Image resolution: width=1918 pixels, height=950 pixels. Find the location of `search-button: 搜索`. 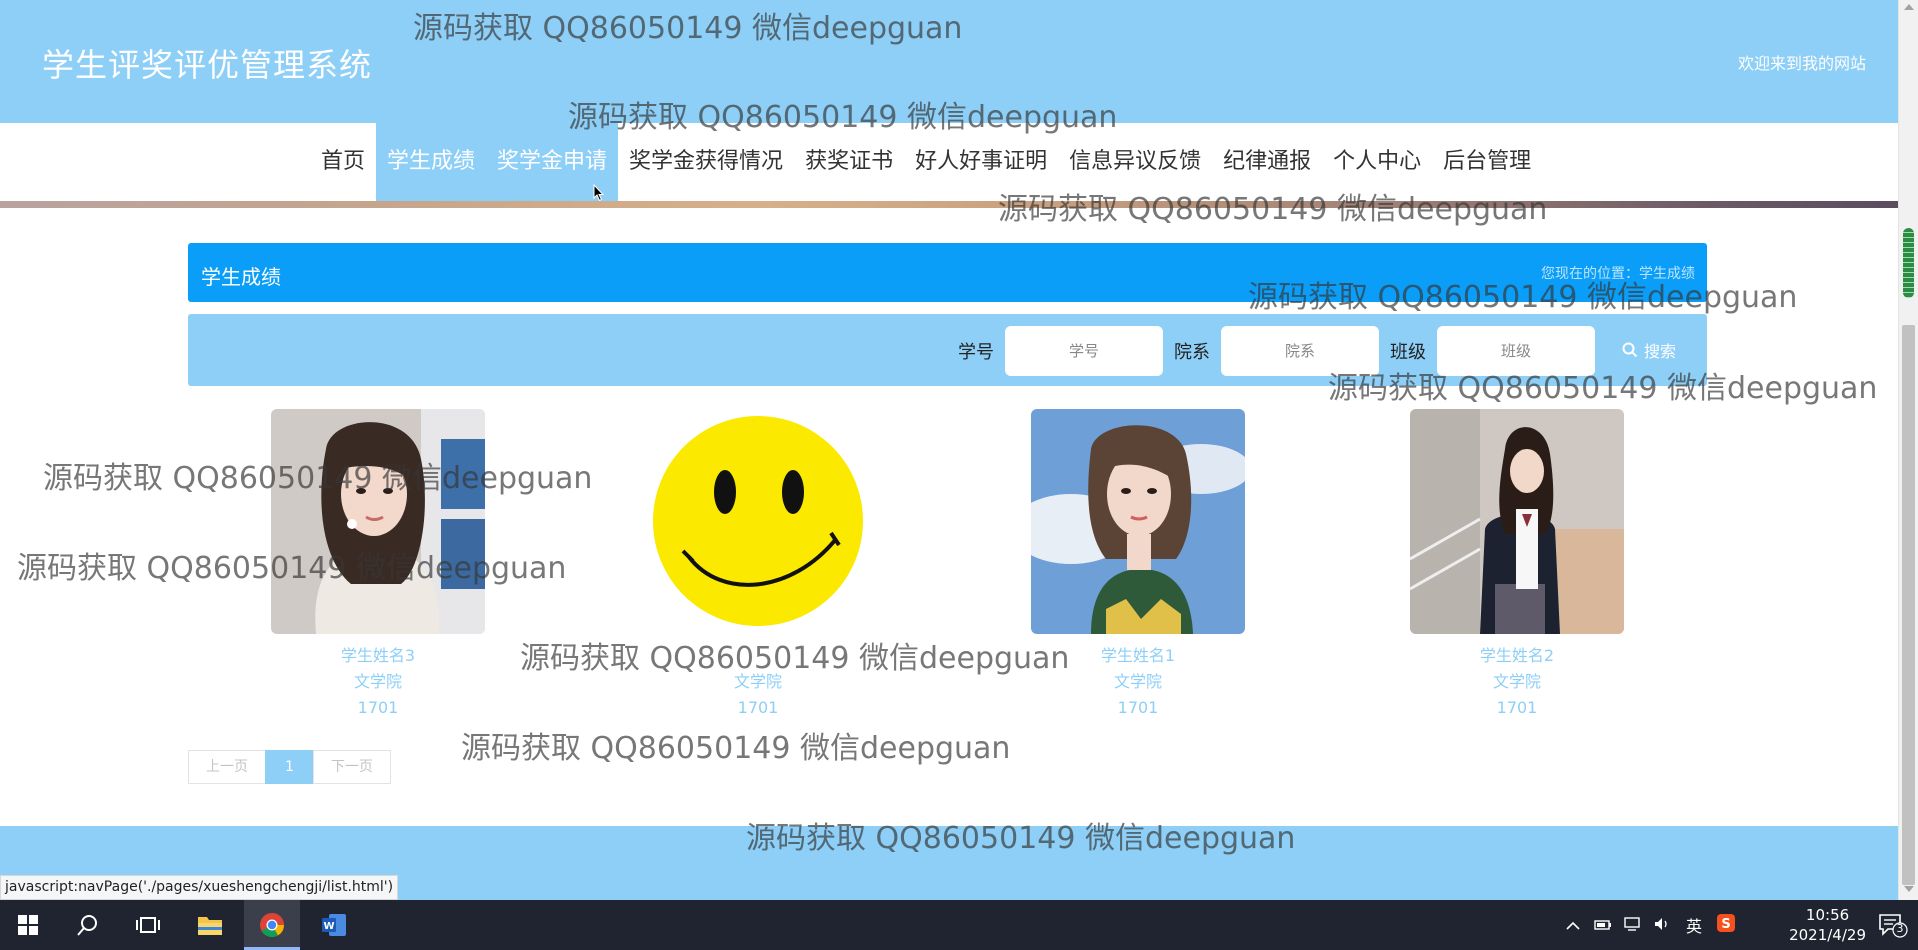

search-button: 搜索 is located at coordinates (1649, 350).